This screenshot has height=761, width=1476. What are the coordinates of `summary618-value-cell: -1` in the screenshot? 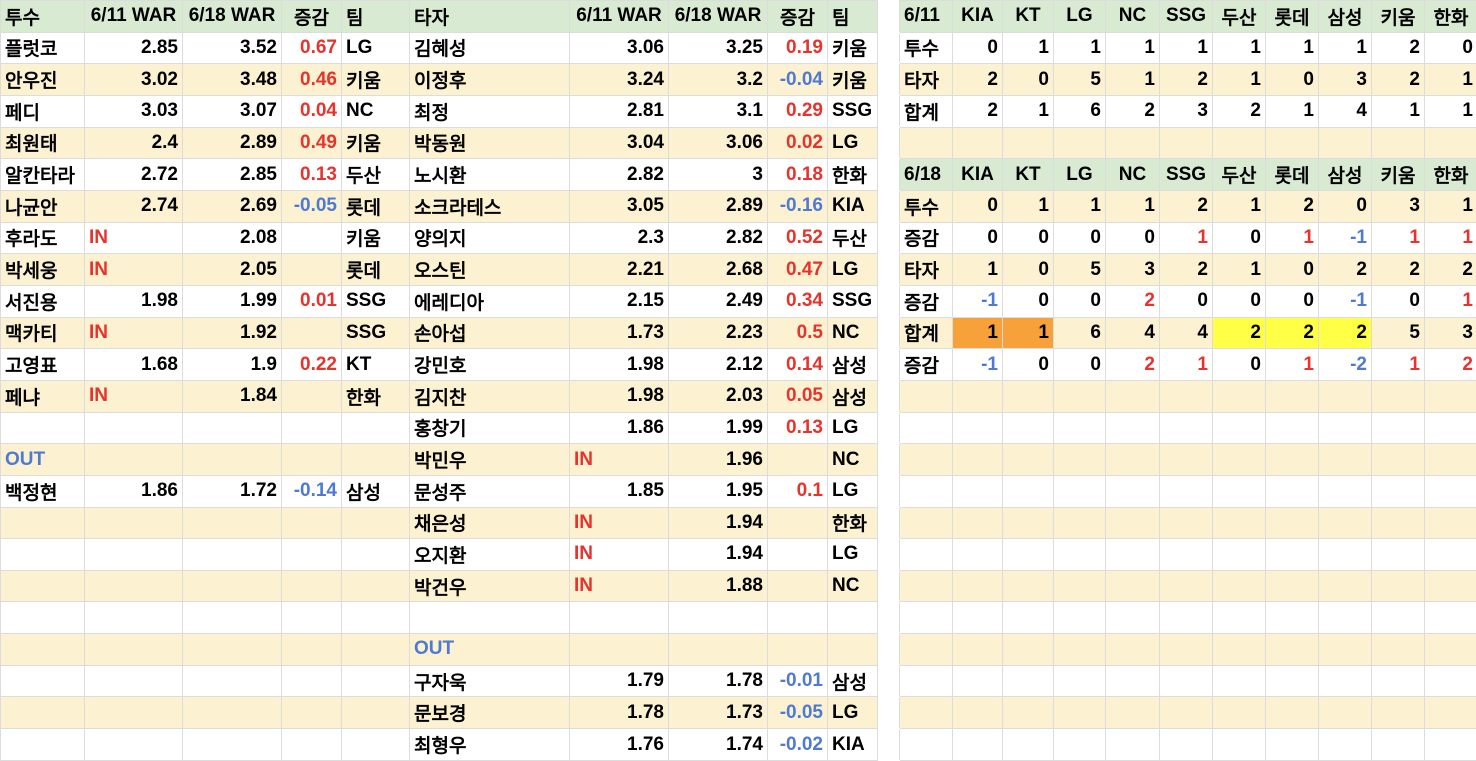 It's located at (977, 364).